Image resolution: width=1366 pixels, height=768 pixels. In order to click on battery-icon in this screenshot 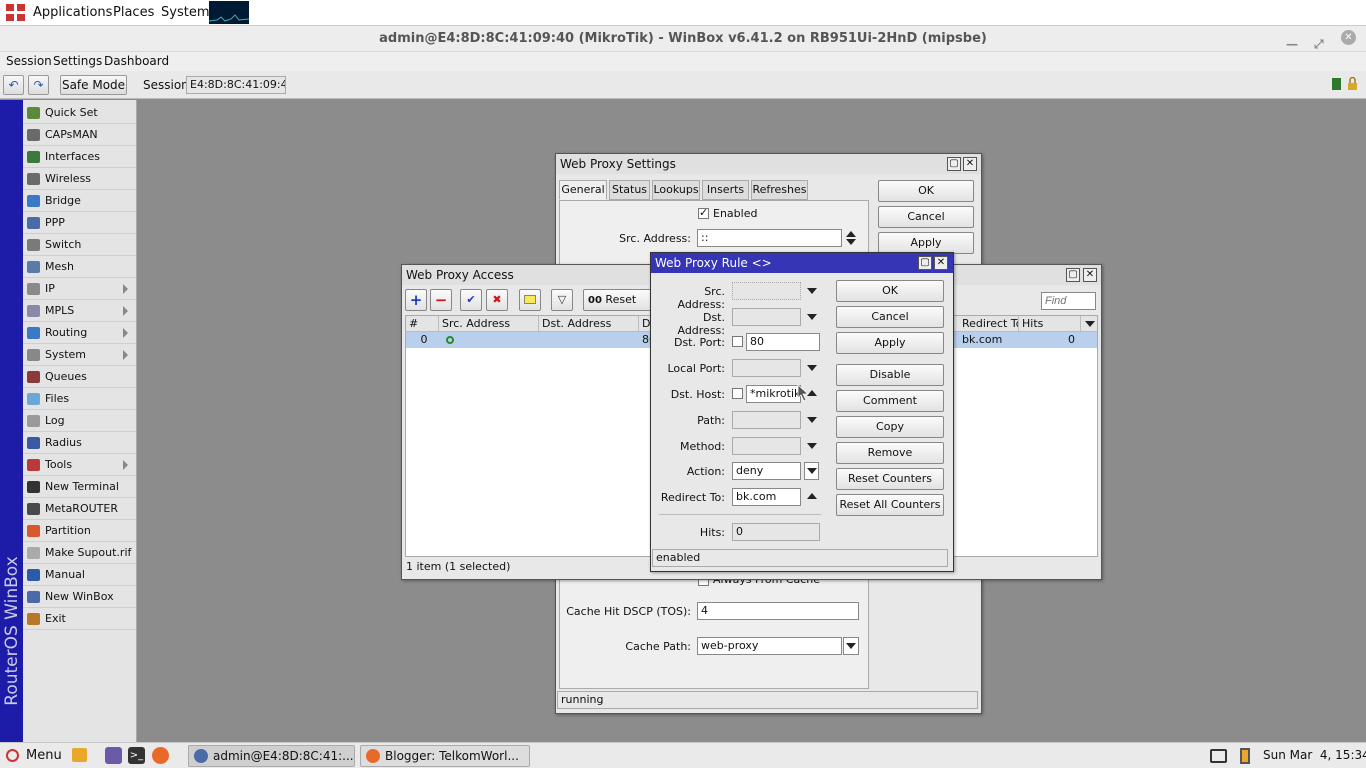, I will do `click(1245, 756)`.